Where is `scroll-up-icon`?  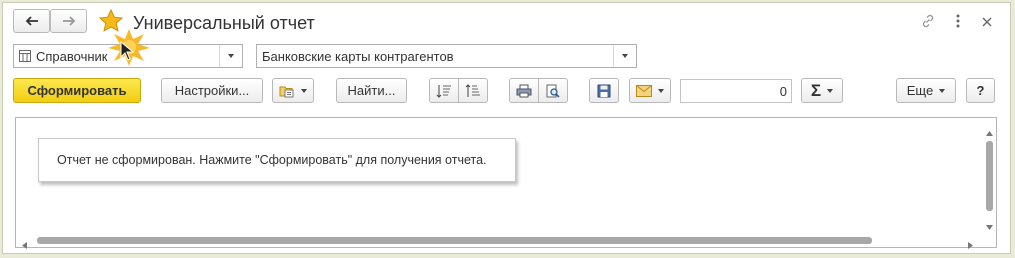
scroll-up-icon is located at coordinates (989, 131).